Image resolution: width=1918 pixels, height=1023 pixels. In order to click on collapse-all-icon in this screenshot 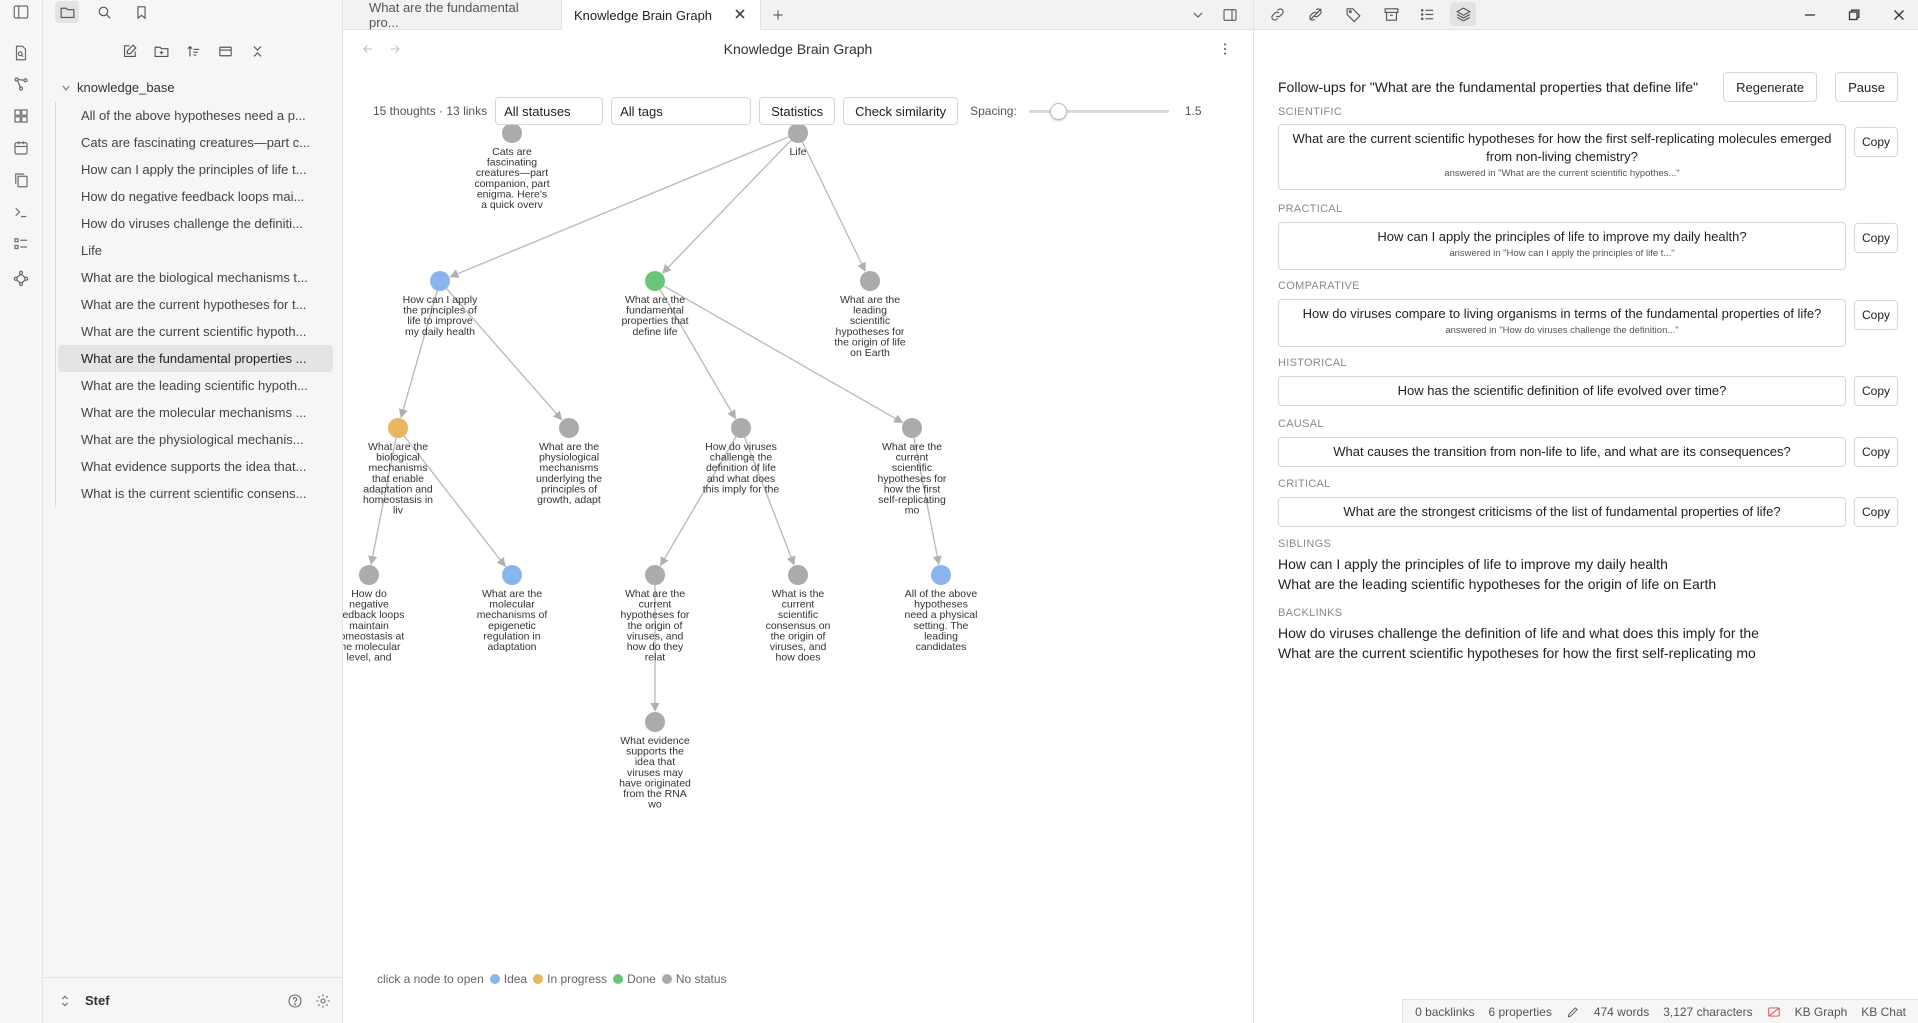, I will do `click(257, 51)`.